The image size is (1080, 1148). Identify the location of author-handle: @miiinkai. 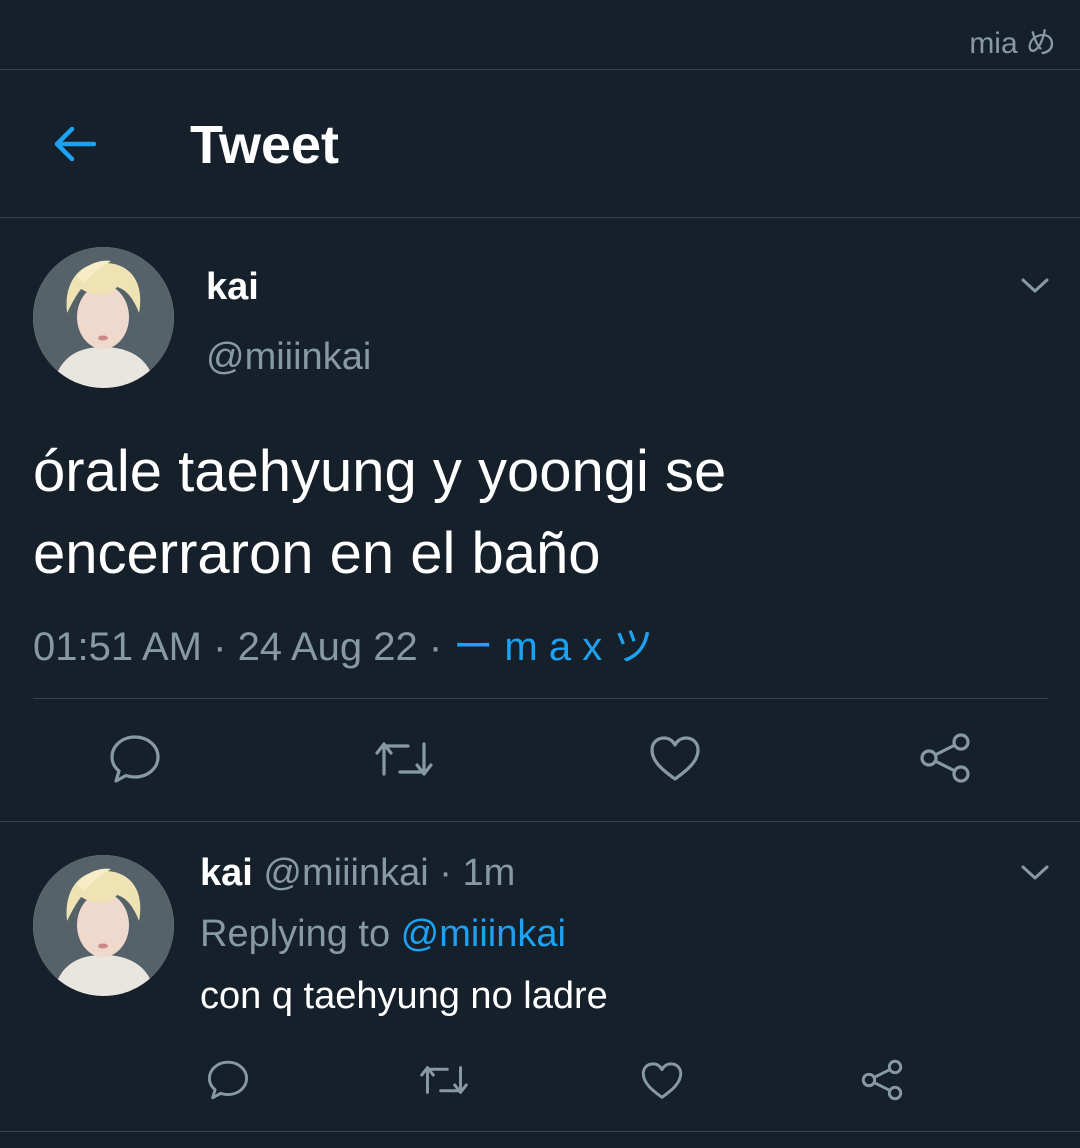
(288, 357).